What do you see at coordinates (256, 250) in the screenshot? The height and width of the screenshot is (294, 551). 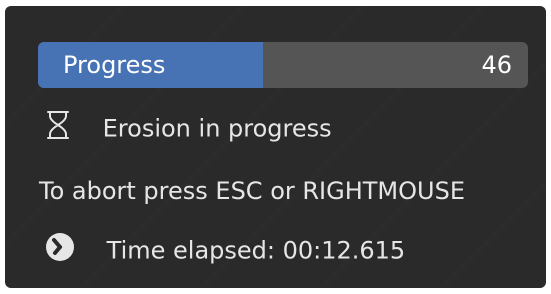 I see `time-elapsed-text: Time elapsed: 00:12.615` at bounding box center [256, 250].